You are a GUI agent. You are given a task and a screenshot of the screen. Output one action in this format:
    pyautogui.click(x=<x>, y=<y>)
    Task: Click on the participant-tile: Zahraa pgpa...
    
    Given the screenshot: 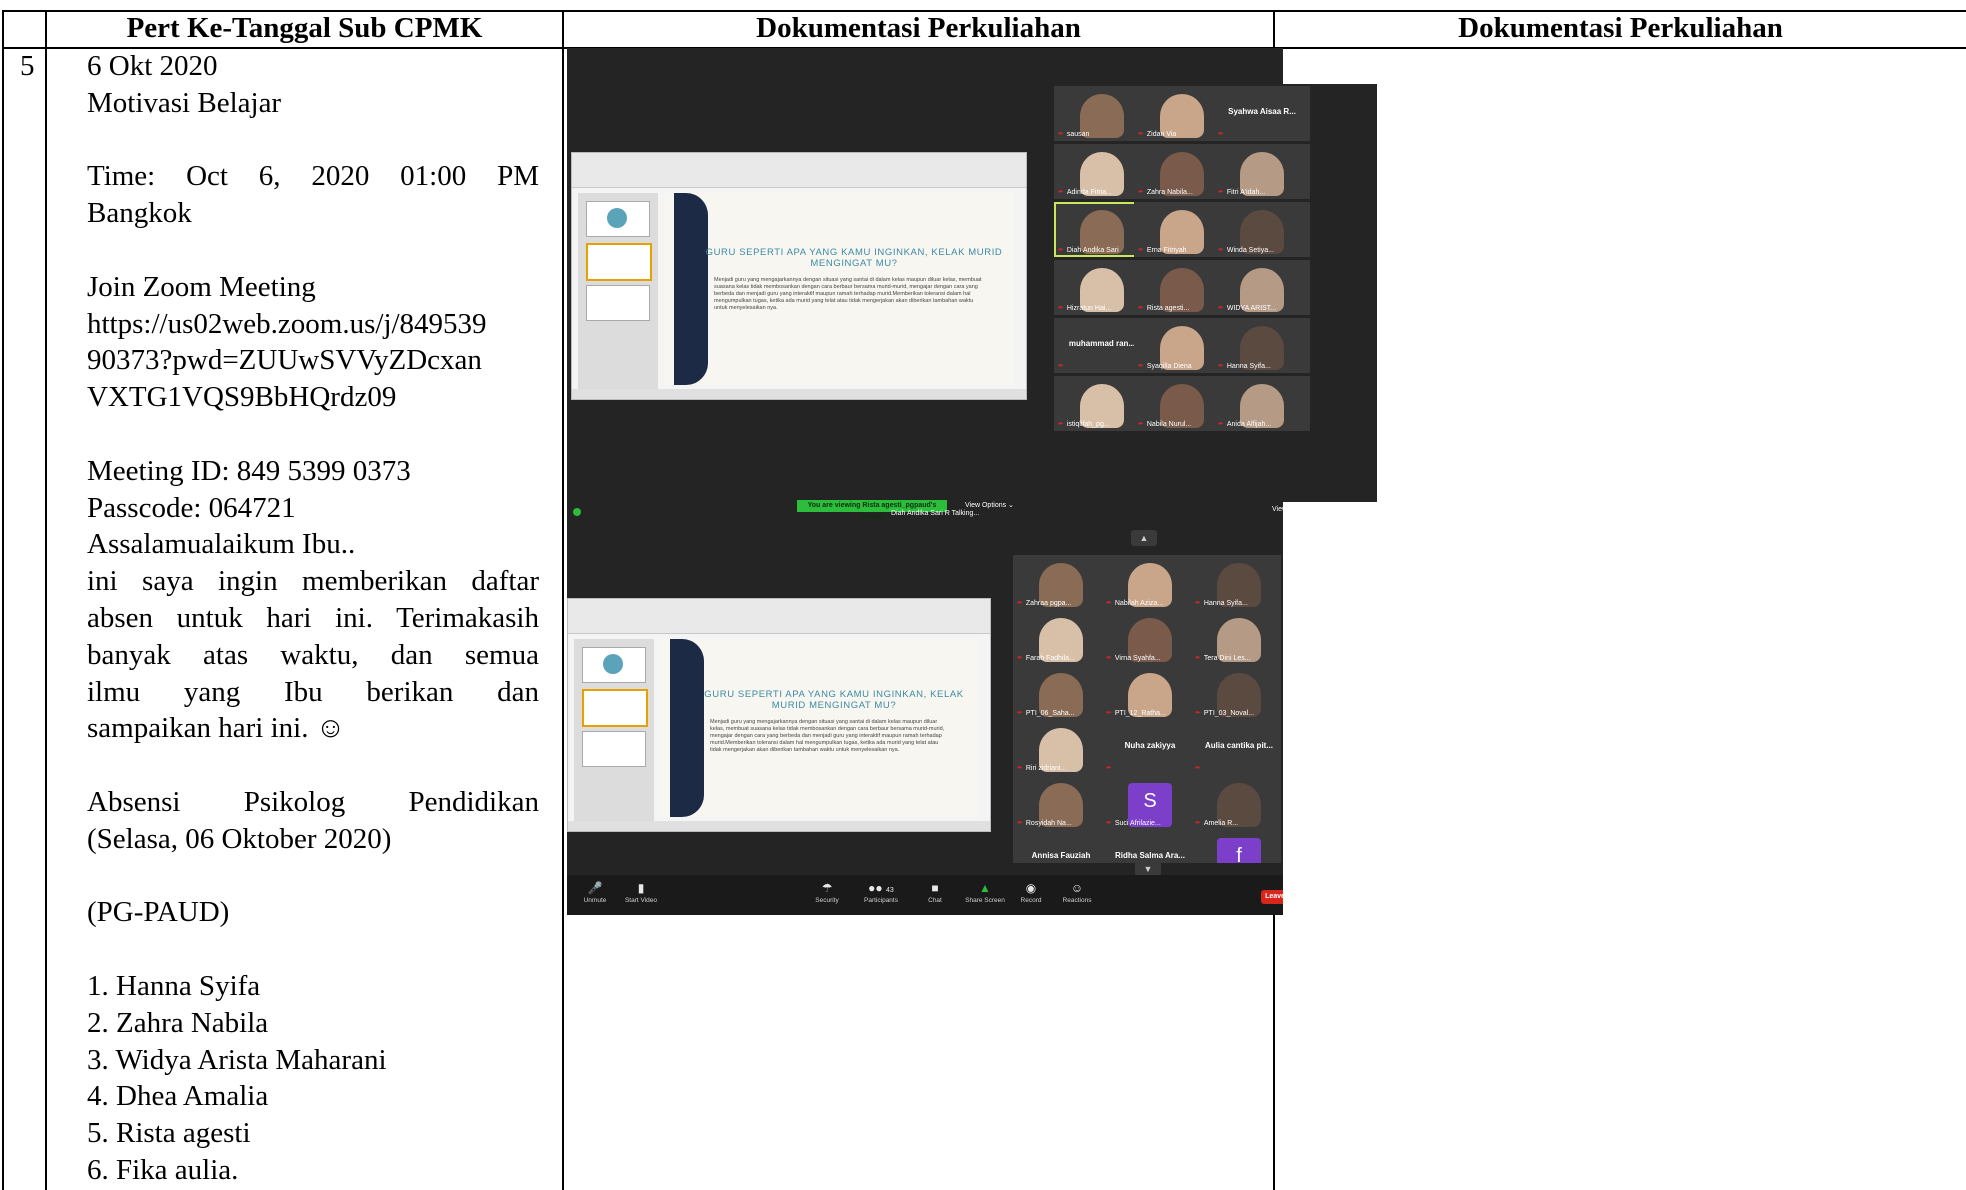 What is the action you would take?
    pyautogui.click(x=1061, y=582)
    